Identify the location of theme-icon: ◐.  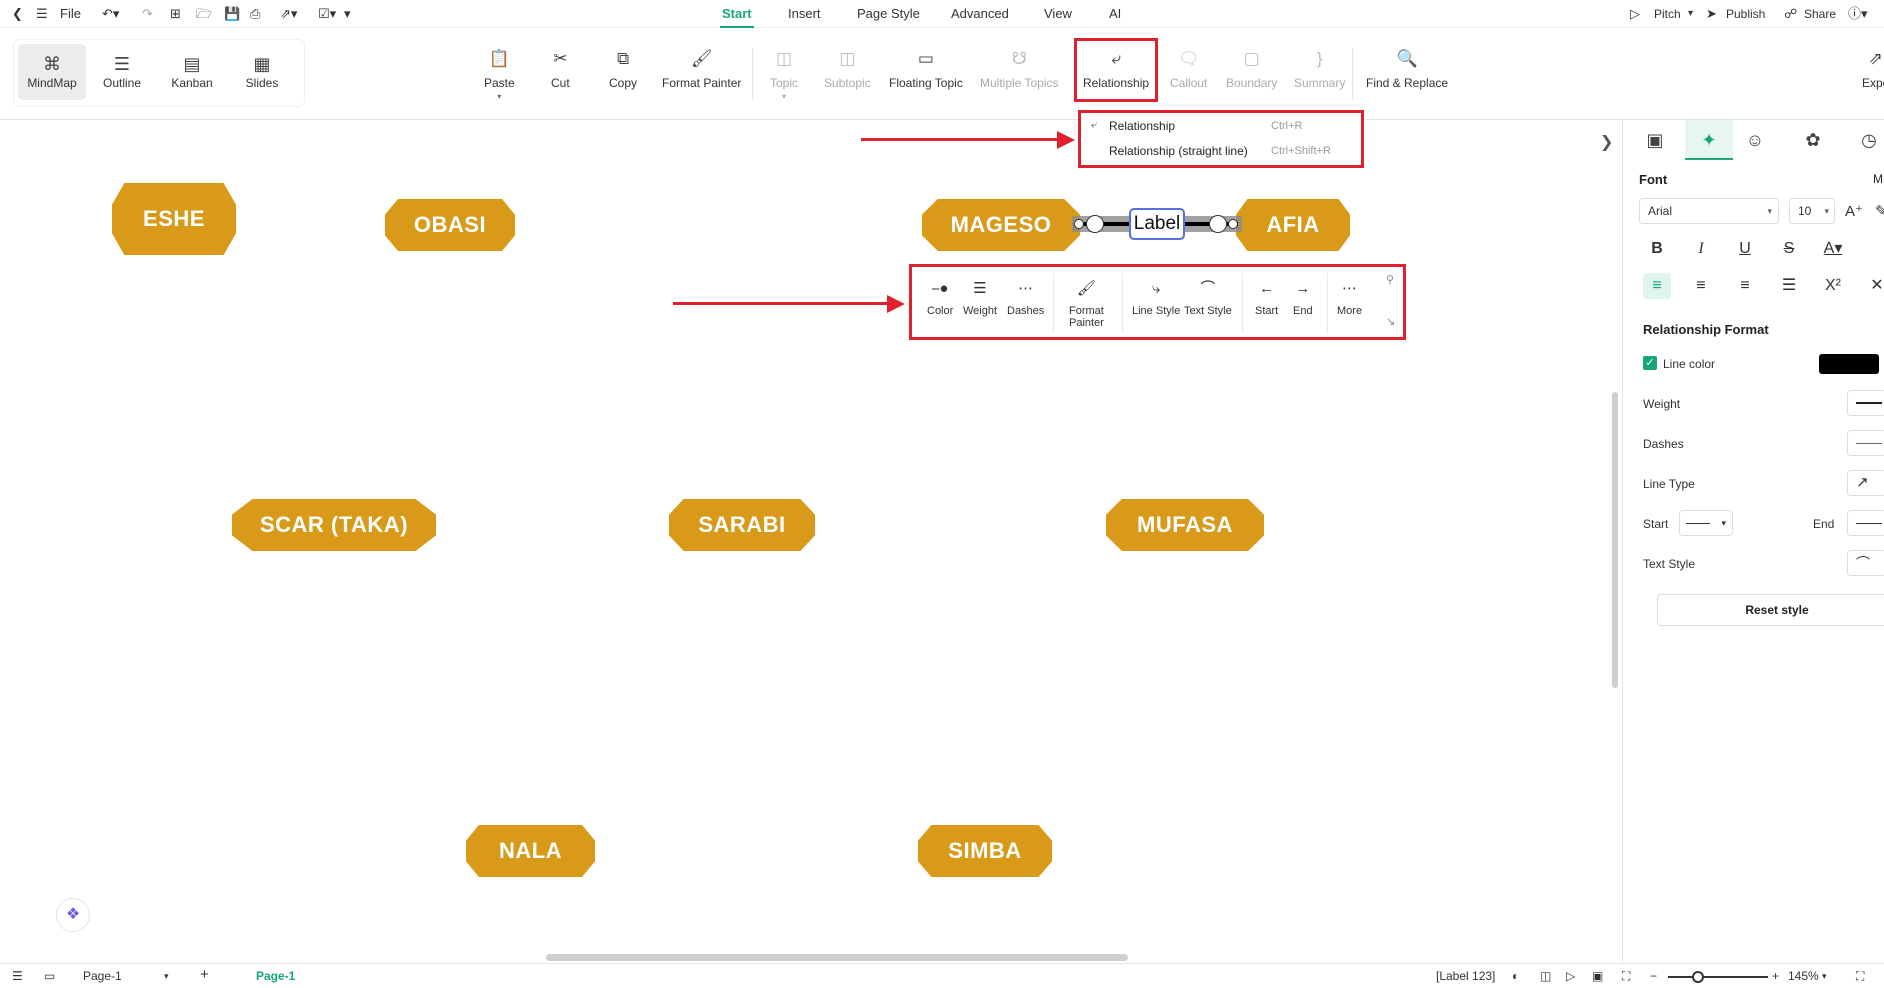
(1515, 976).